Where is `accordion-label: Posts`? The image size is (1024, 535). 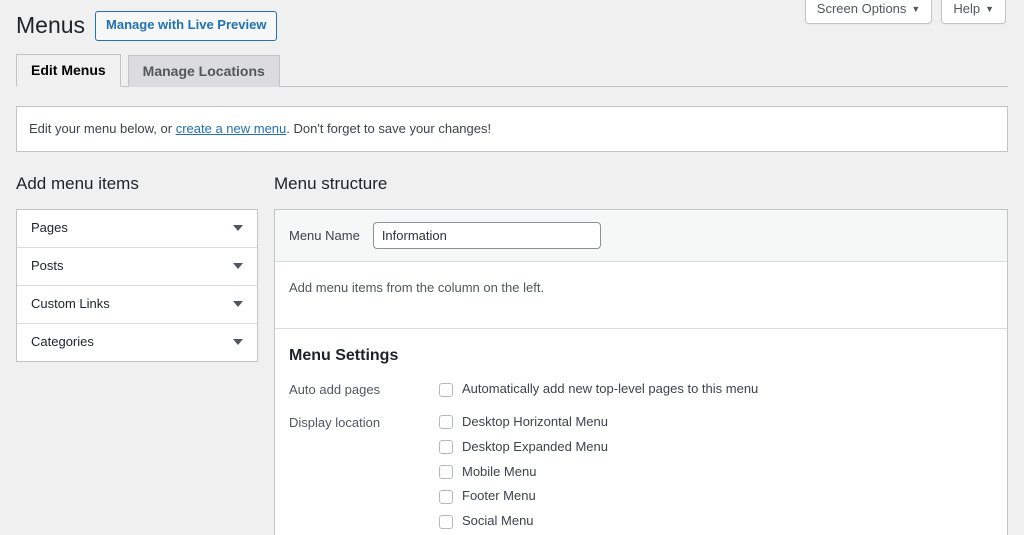 accordion-label: Posts is located at coordinates (47, 266).